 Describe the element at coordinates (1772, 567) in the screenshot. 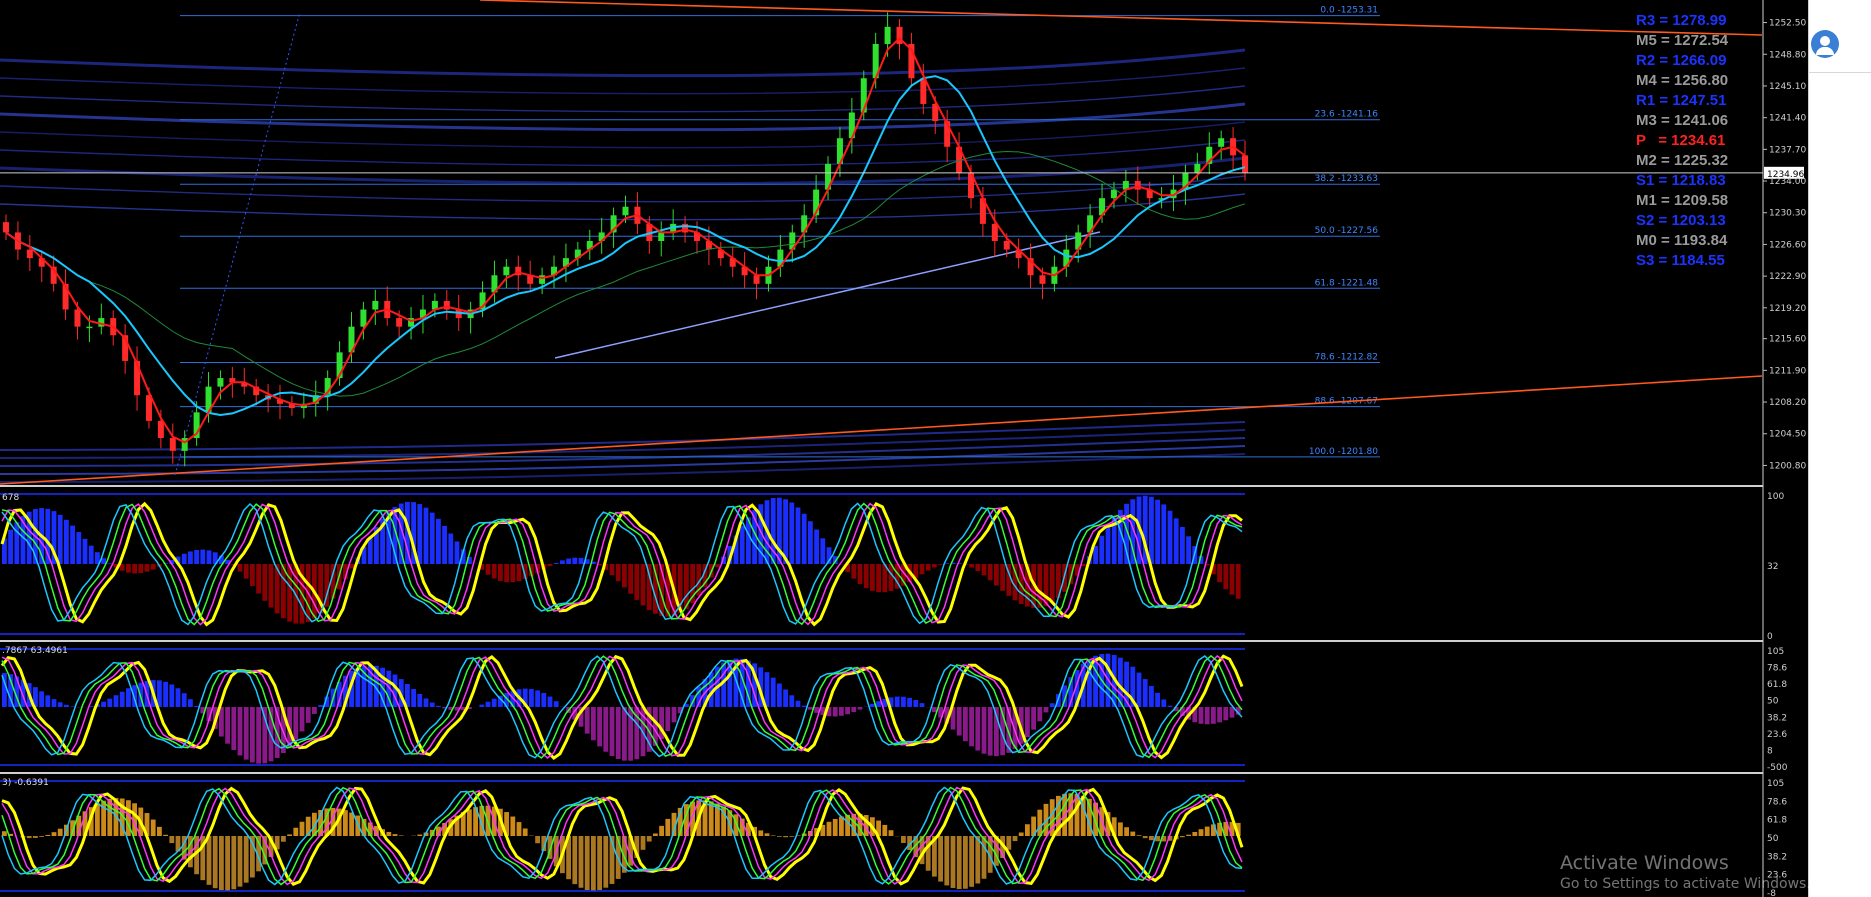

I see `sub1-axis-label: 32` at that location.